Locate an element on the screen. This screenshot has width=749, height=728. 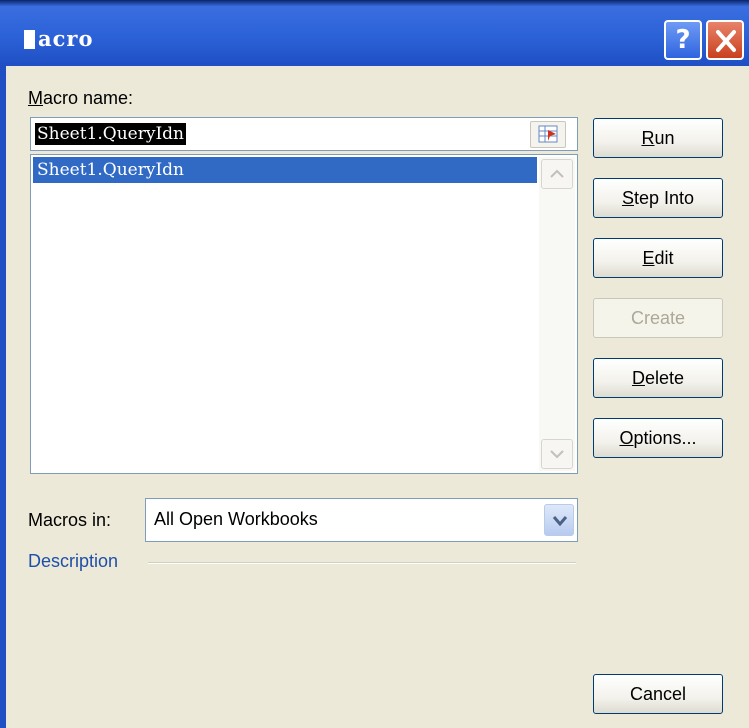
window-icon is located at coordinates (29, 39).